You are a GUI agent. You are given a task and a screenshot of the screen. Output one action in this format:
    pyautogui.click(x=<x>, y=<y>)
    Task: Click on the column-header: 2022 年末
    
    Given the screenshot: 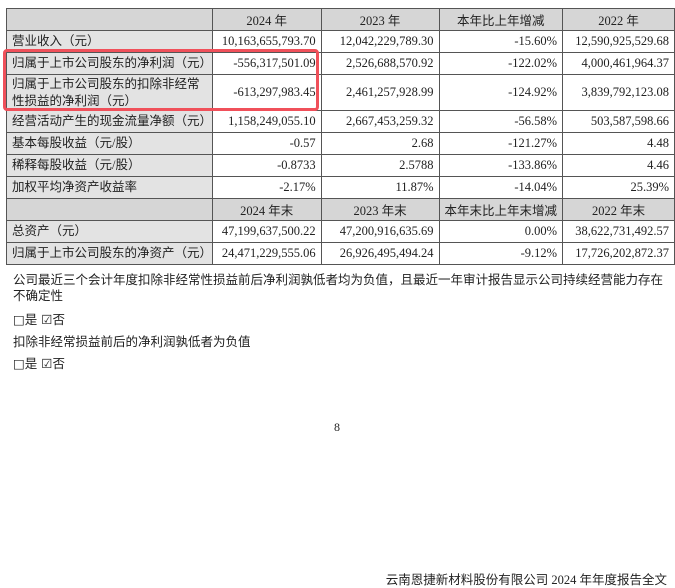 What is the action you would take?
    pyautogui.click(x=618, y=209)
    